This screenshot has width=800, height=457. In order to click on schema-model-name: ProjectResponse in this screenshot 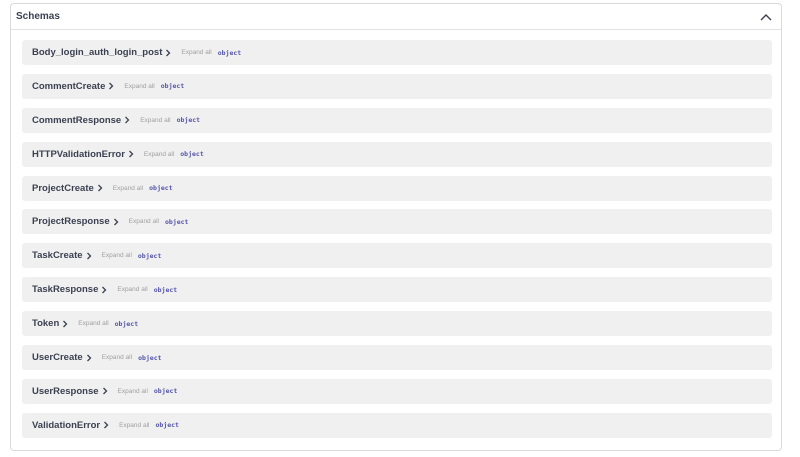, I will do `click(71, 221)`.